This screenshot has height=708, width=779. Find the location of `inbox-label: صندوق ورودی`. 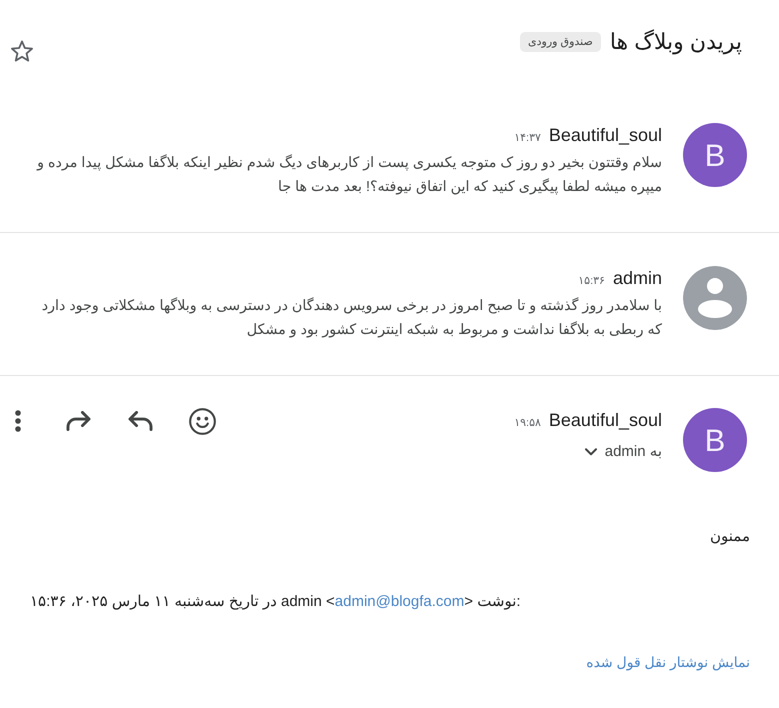

inbox-label: صندوق ورودی is located at coordinates (560, 42).